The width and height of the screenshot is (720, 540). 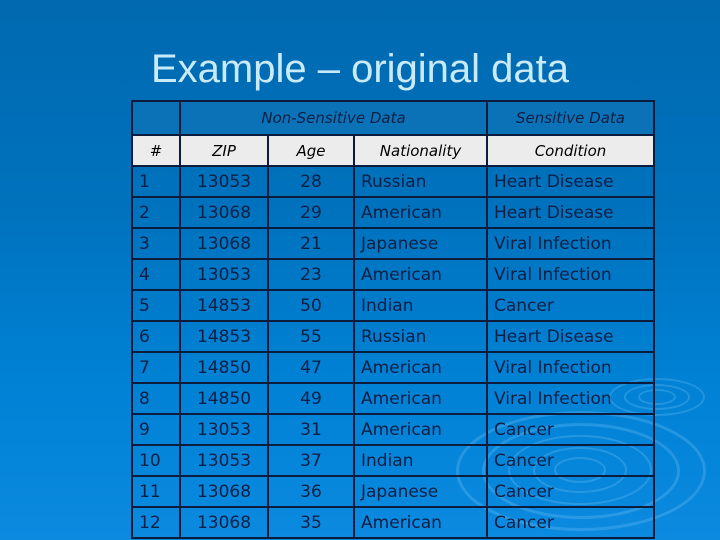 I want to click on table-row: 7 14850 47 American Viral Infection, so click(x=393, y=367).